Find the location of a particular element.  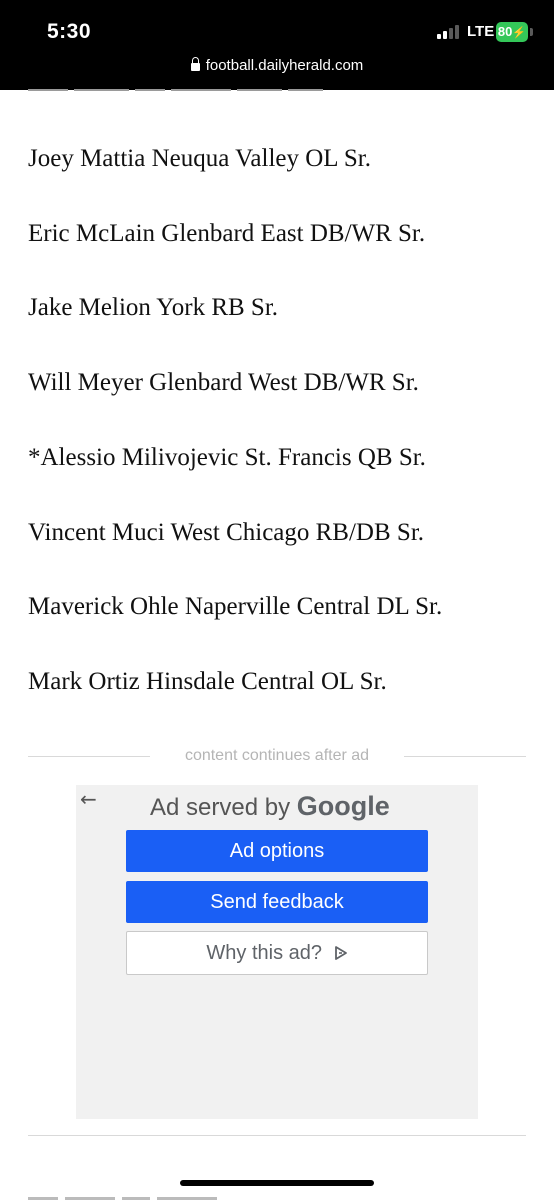

roster-entry: Jake Melion York RB Sr. is located at coordinates (153, 307).